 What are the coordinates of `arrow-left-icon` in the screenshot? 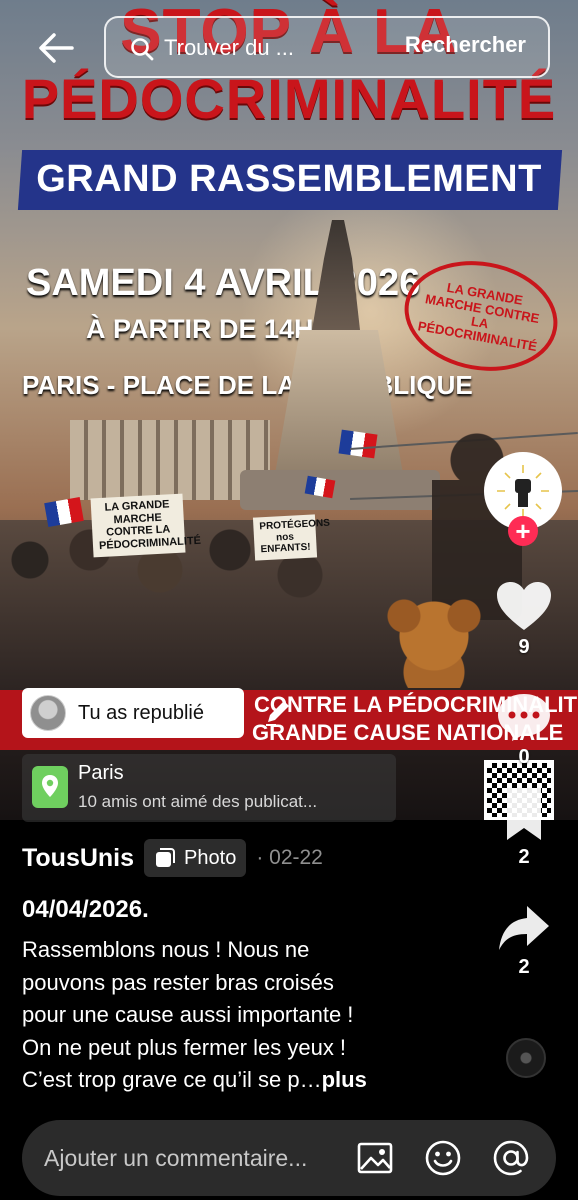 It's located at (56, 48).